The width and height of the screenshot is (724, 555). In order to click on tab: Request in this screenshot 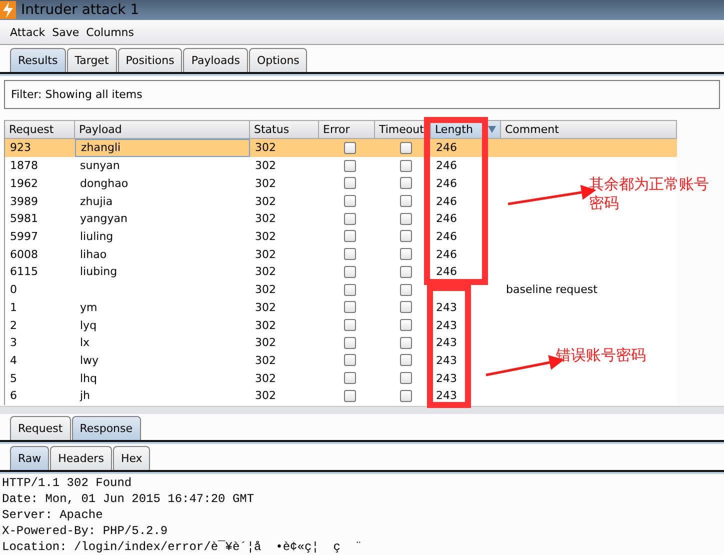, I will do `click(40, 428)`.